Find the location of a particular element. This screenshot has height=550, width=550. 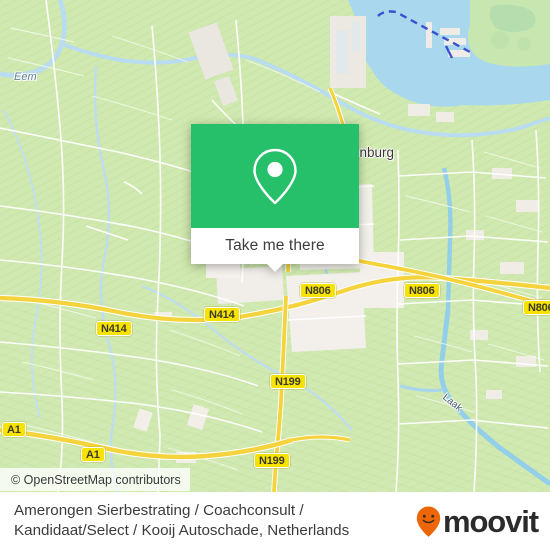

road-shield-n199-1: N199 is located at coordinates (288, 381).